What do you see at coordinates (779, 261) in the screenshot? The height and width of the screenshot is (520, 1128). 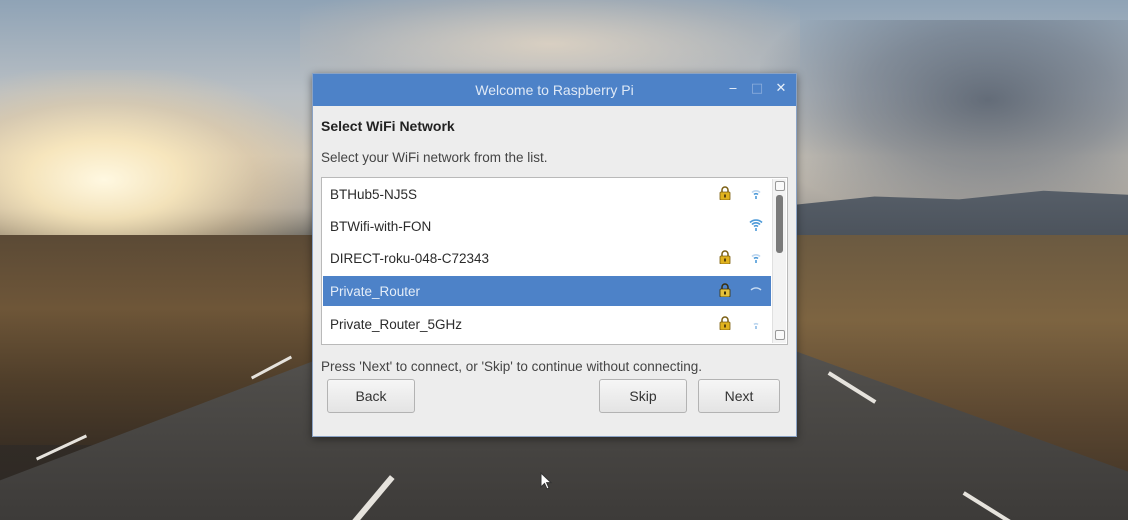 I see `list-scrollbar` at bounding box center [779, 261].